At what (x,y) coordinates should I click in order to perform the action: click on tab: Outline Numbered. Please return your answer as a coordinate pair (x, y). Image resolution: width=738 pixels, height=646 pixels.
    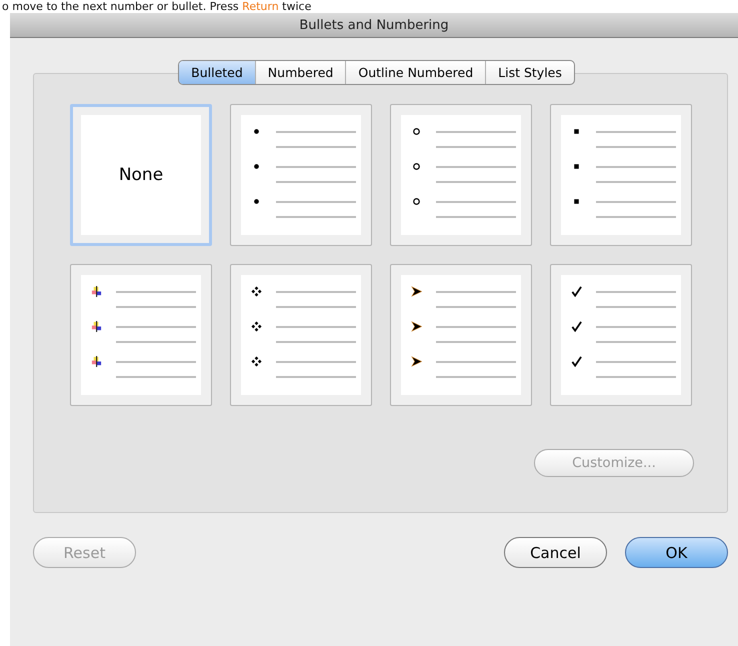
    Looking at the image, I should click on (415, 72).